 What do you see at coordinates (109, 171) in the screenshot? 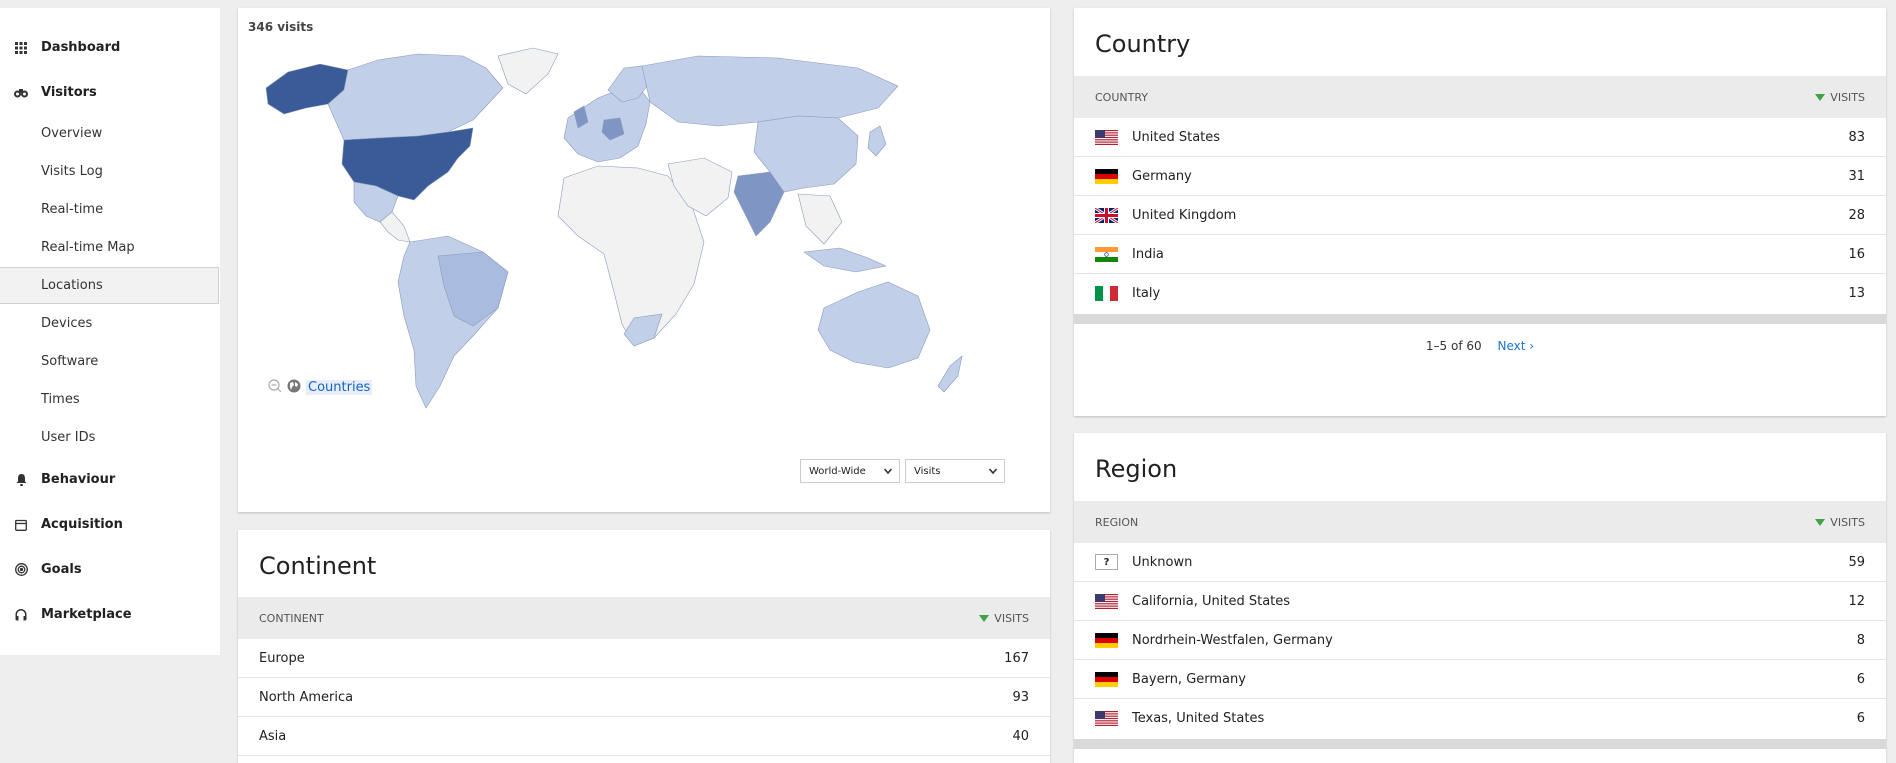
I see `sidebar-item-visits-log: Visits Log` at bounding box center [109, 171].